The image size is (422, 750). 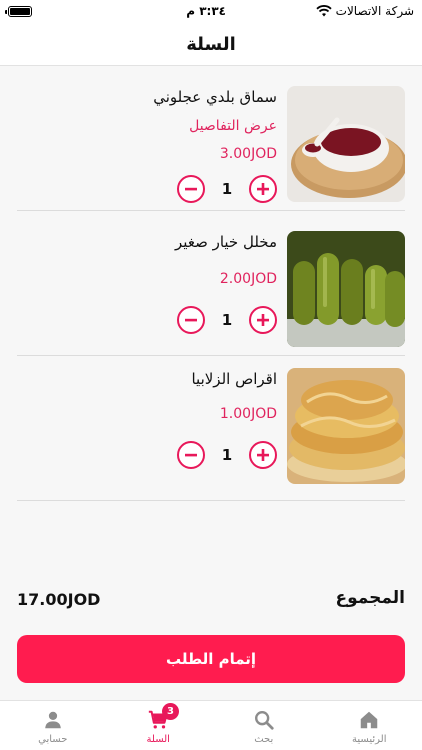 I want to click on tab-label: حسابي, so click(x=53, y=739).